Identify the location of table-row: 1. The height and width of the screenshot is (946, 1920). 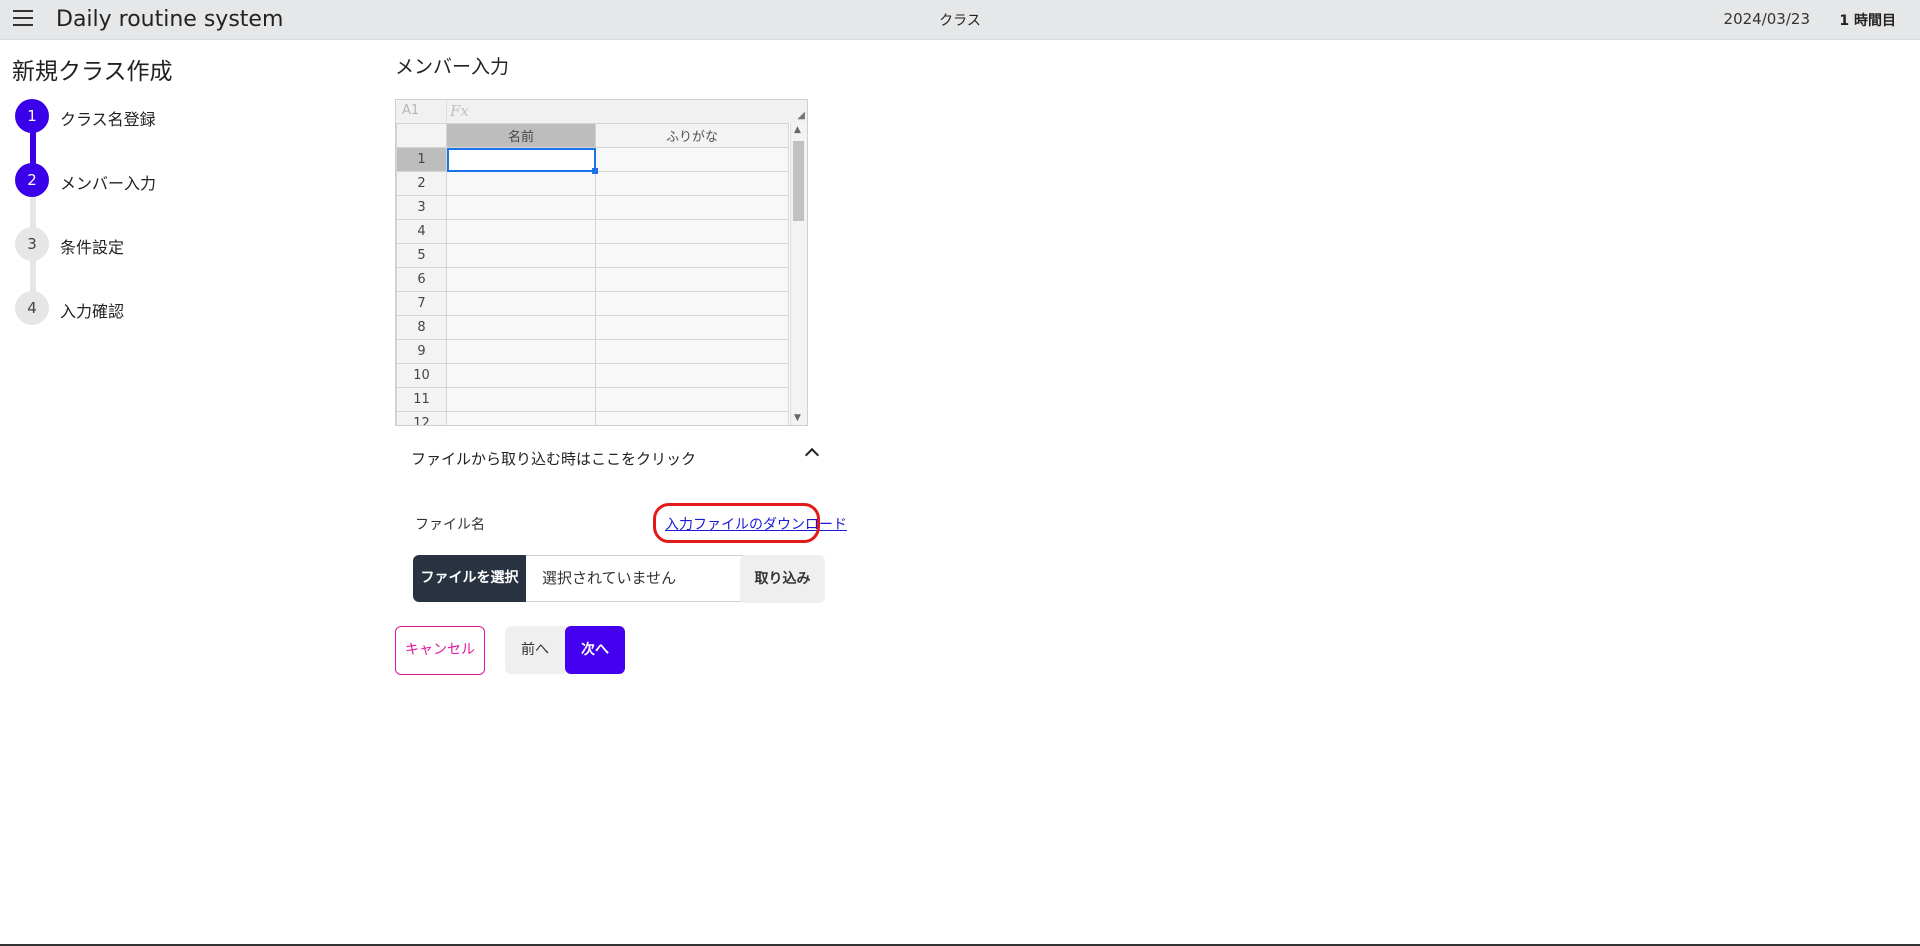
(592, 160).